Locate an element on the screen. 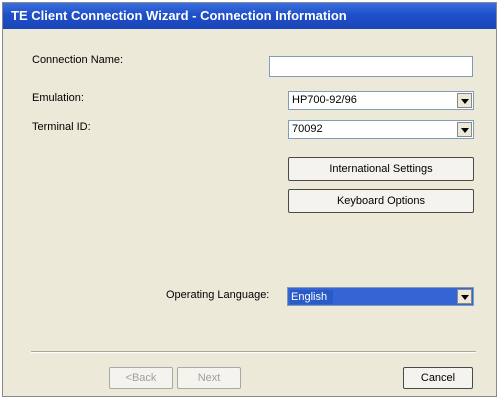  operating-language-label: Operating Language: is located at coordinates (218, 295).